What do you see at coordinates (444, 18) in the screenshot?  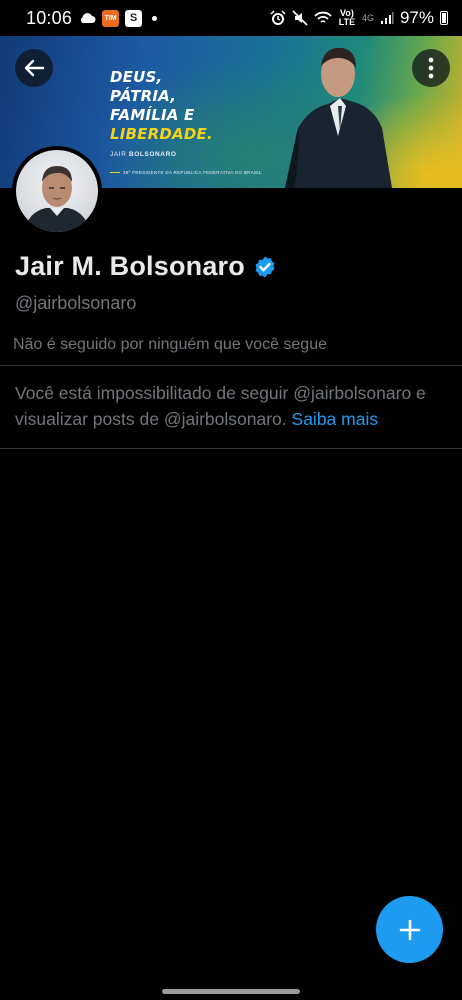 I see `battery-icon` at bounding box center [444, 18].